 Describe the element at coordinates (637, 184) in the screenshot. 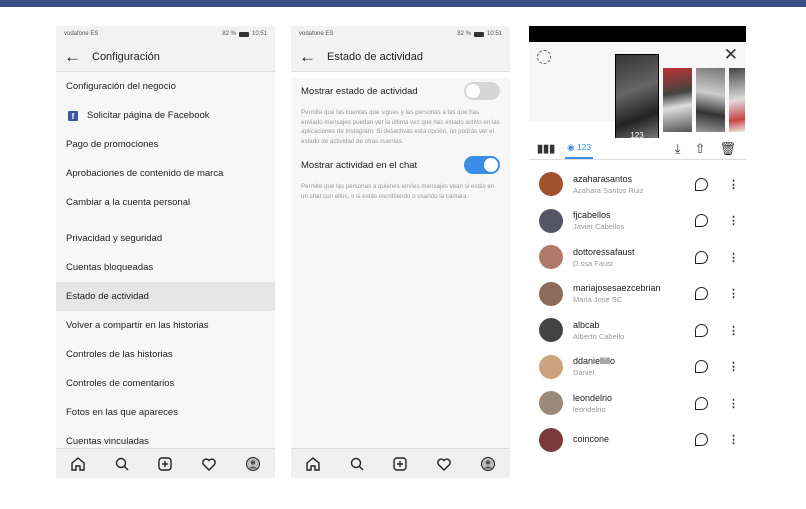

I see `list-item: azaharasantos Azahara Santos Ruiz ⋮` at that location.